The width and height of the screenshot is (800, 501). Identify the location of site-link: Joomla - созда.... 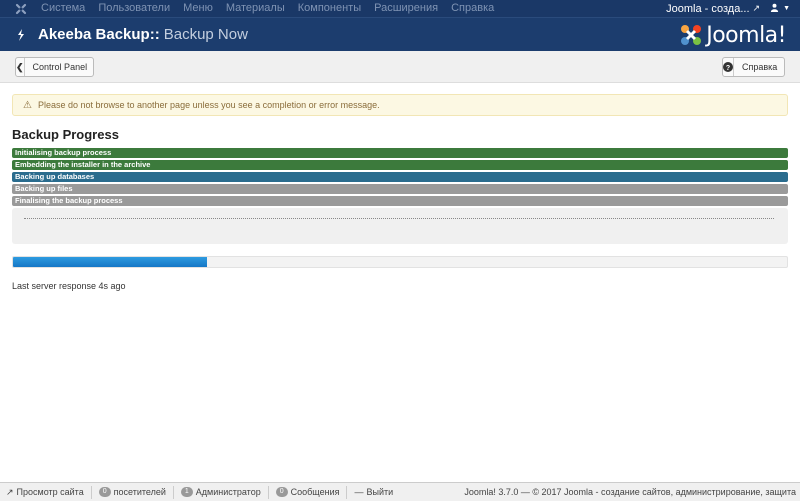
(707, 9).